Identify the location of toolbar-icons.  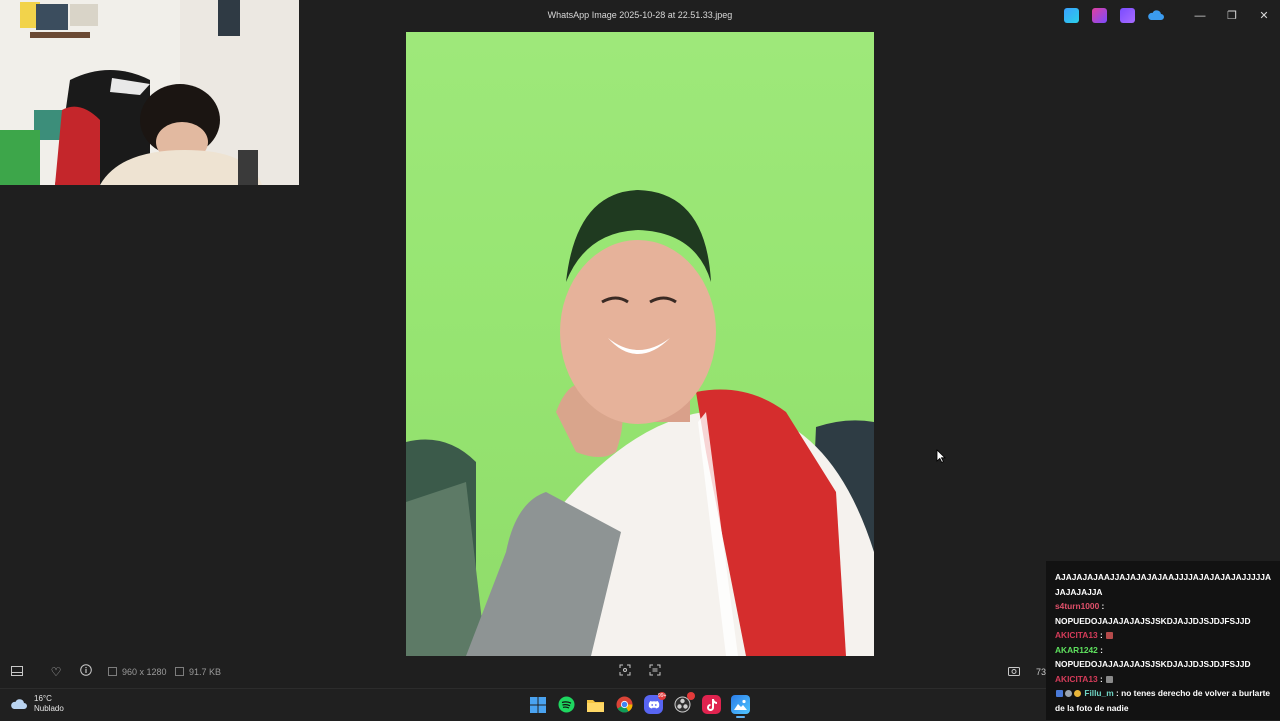
(1114, 15).